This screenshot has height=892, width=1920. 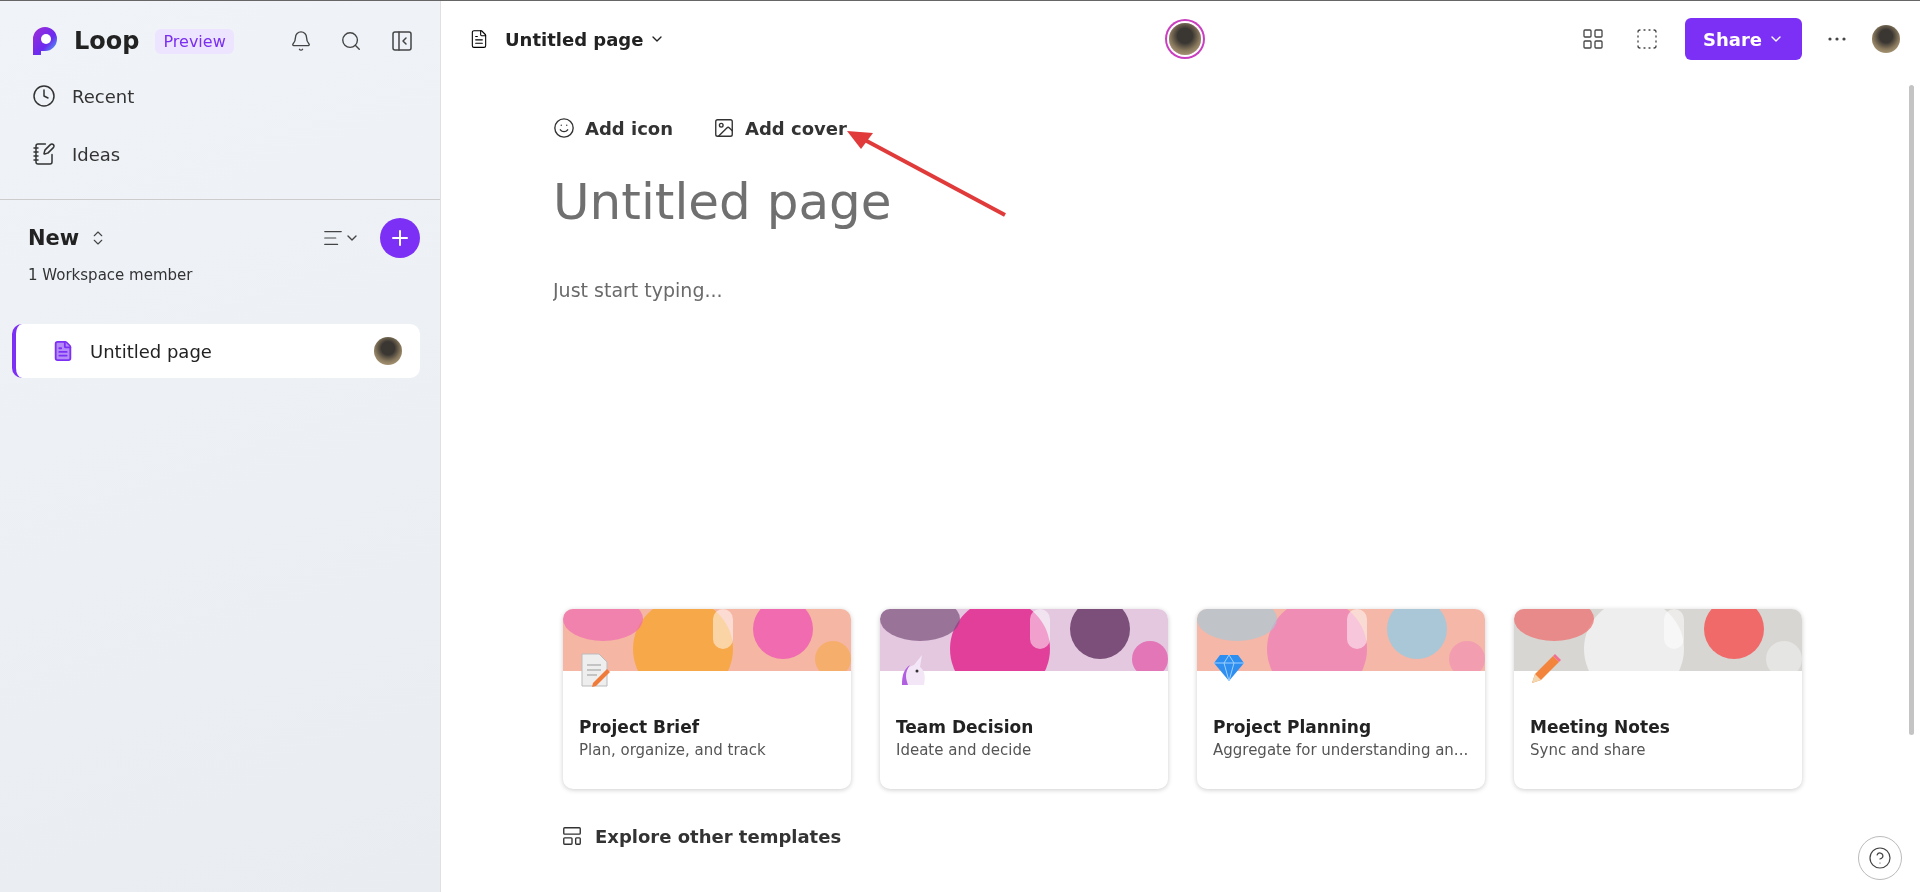 What do you see at coordinates (1184, 39) in the screenshot?
I see `collaborator-avatar` at bounding box center [1184, 39].